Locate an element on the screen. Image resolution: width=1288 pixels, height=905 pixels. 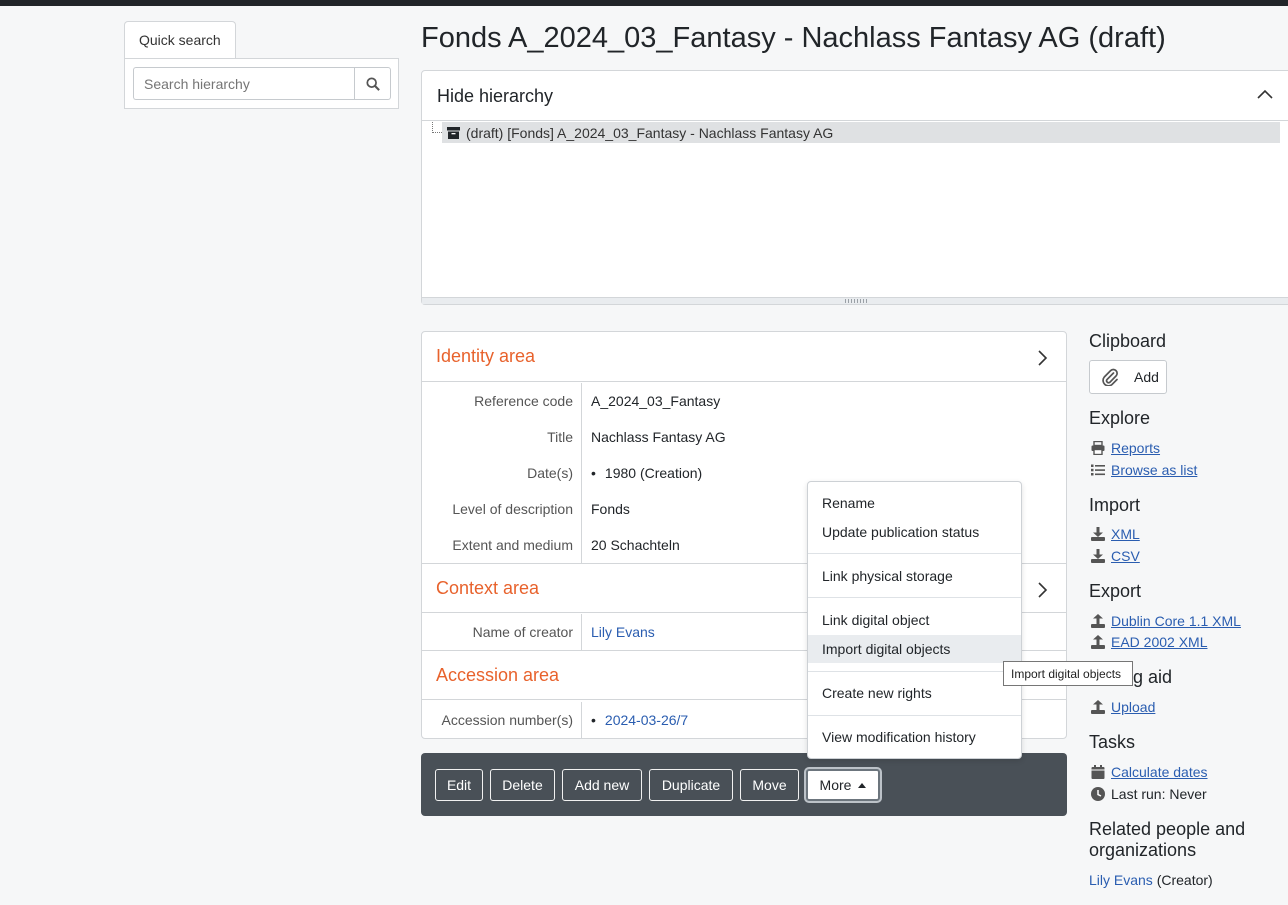
hide-hierarchy-label: Hide hierarchy is located at coordinates (495, 96).